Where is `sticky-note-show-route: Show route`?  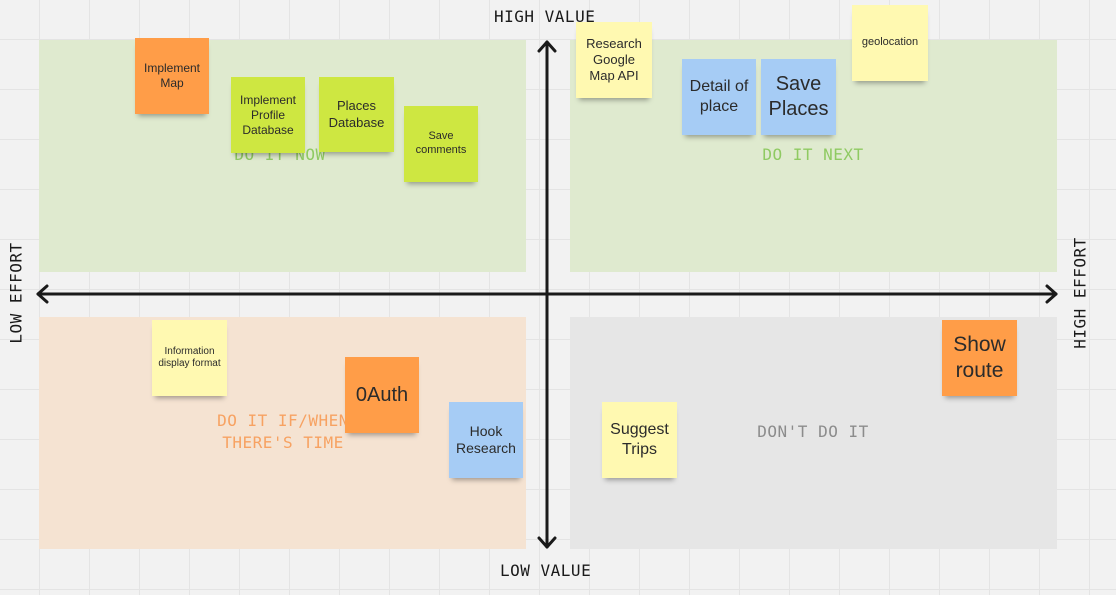
sticky-note-show-route: Show route is located at coordinates (979, 358).